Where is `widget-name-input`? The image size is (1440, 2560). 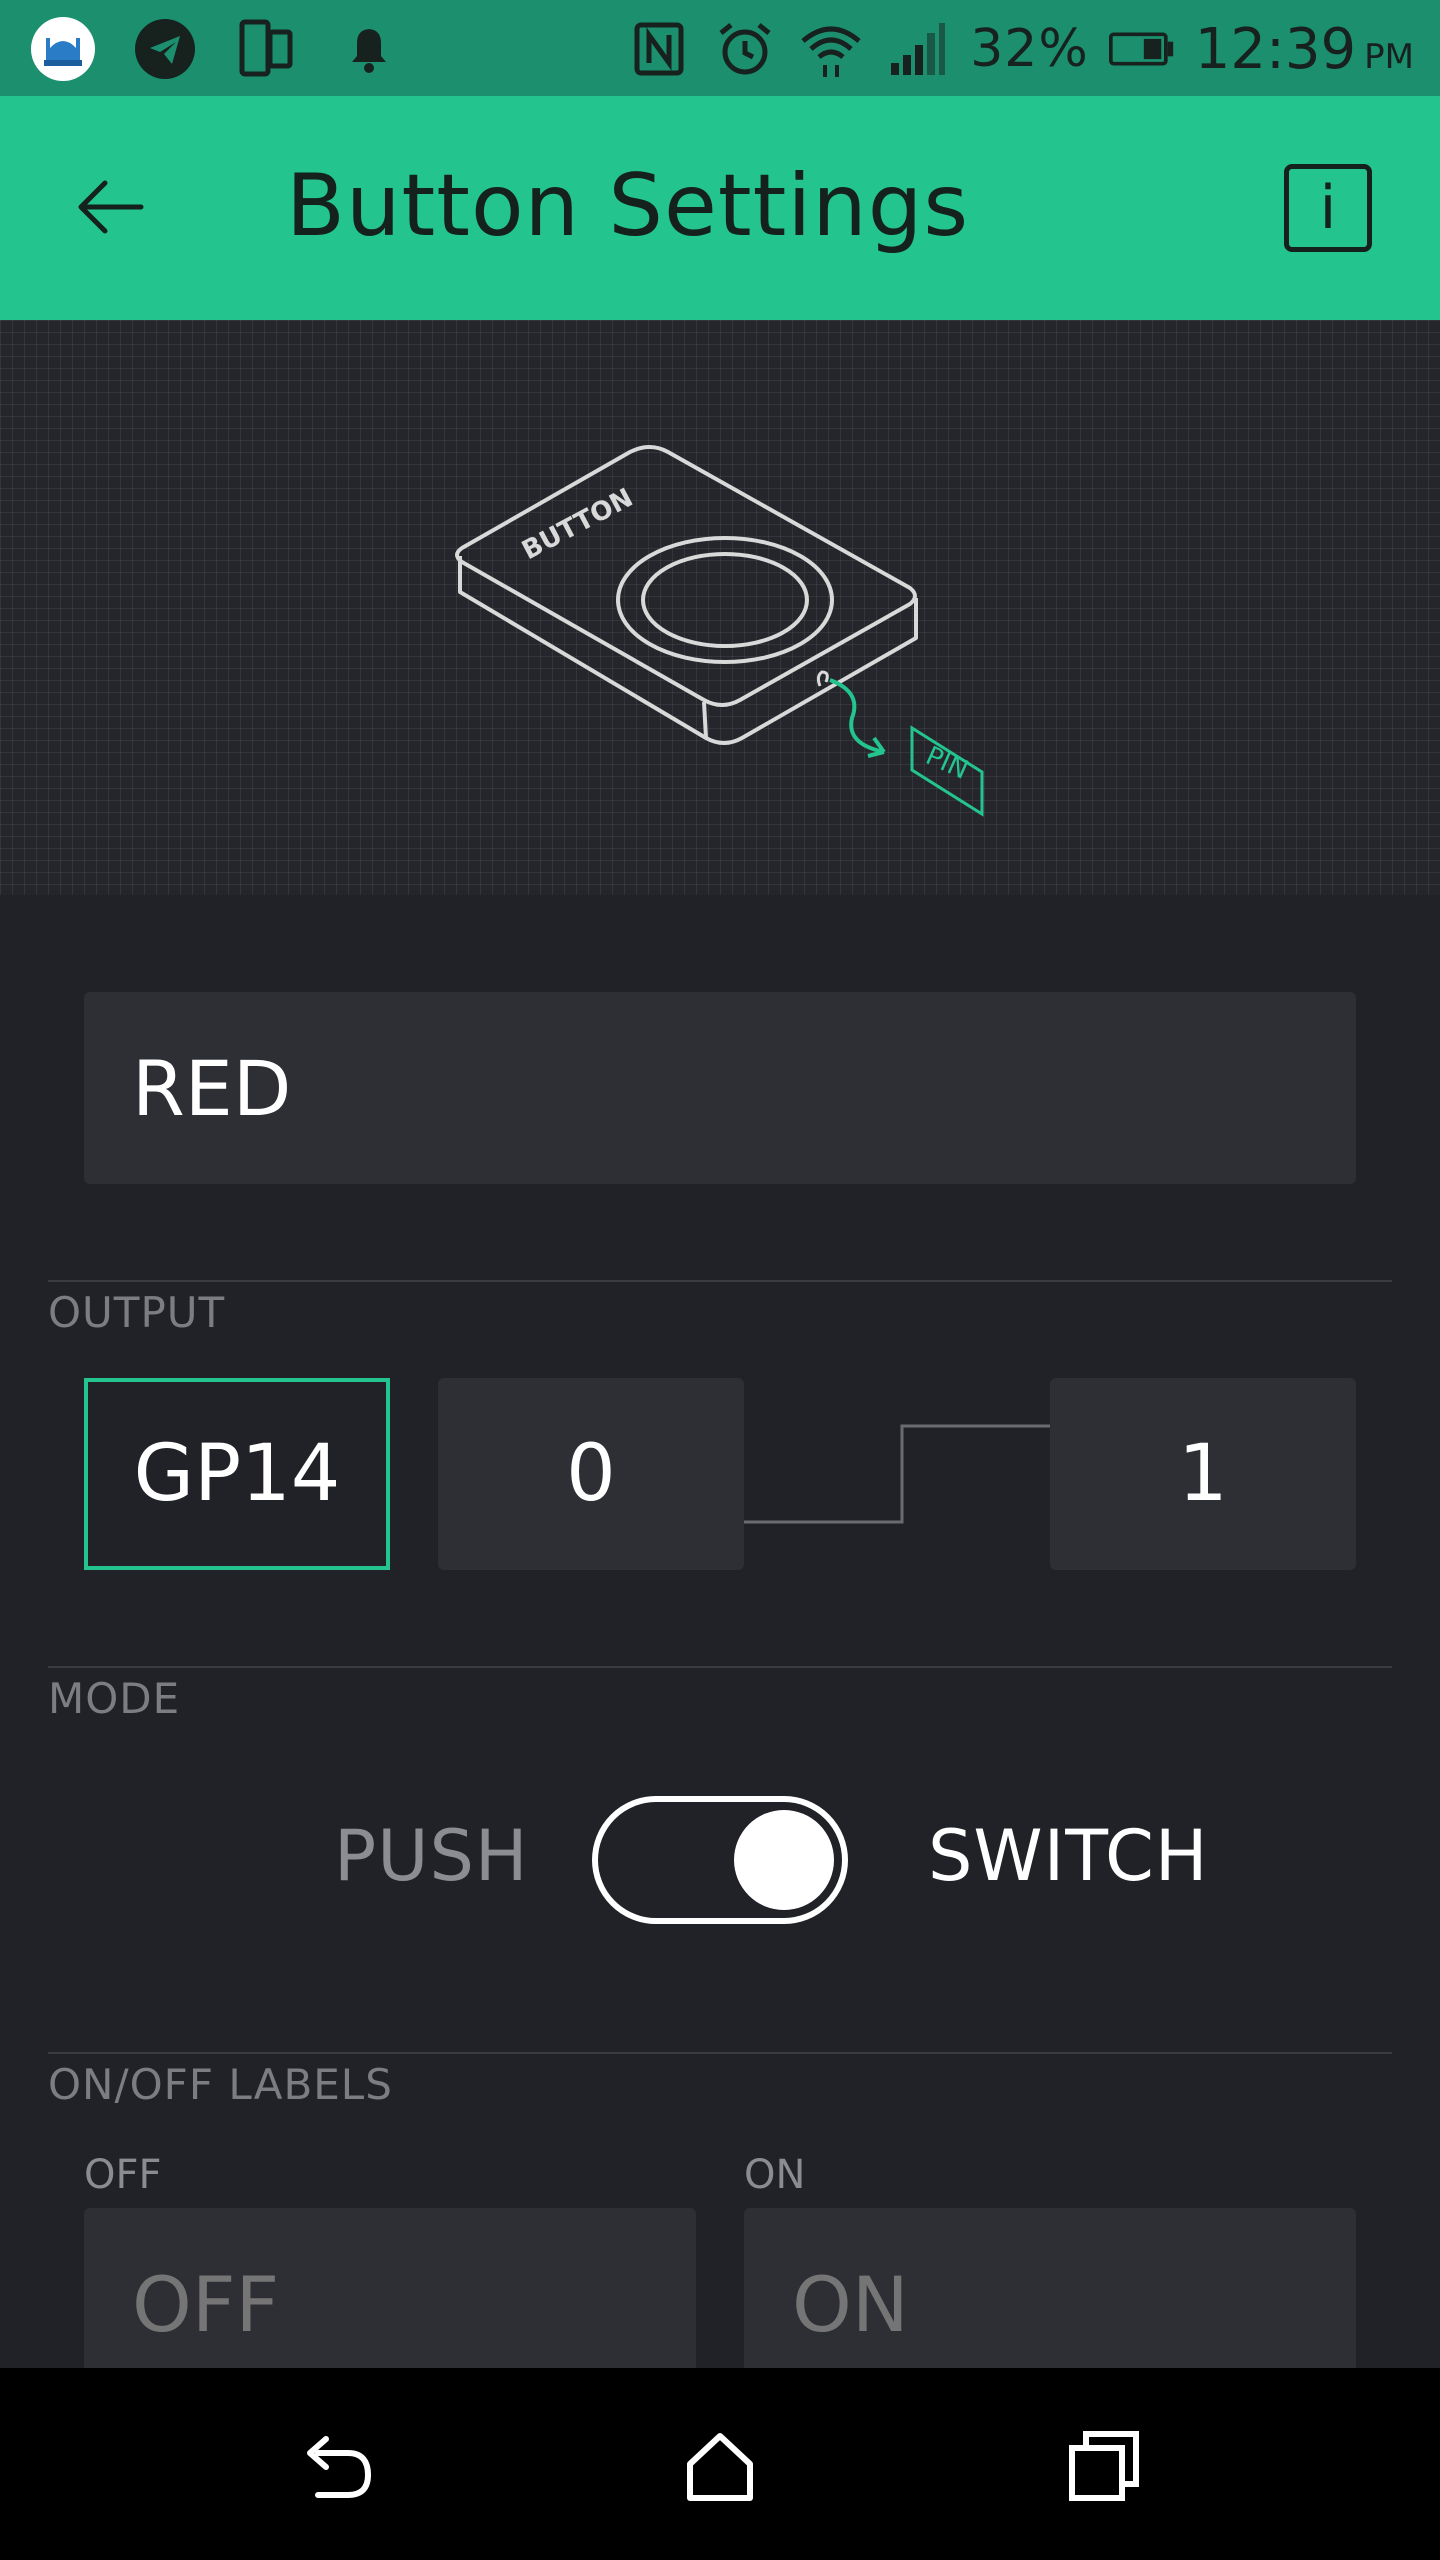
widget-name-input is located at coordinates (720, 1088).